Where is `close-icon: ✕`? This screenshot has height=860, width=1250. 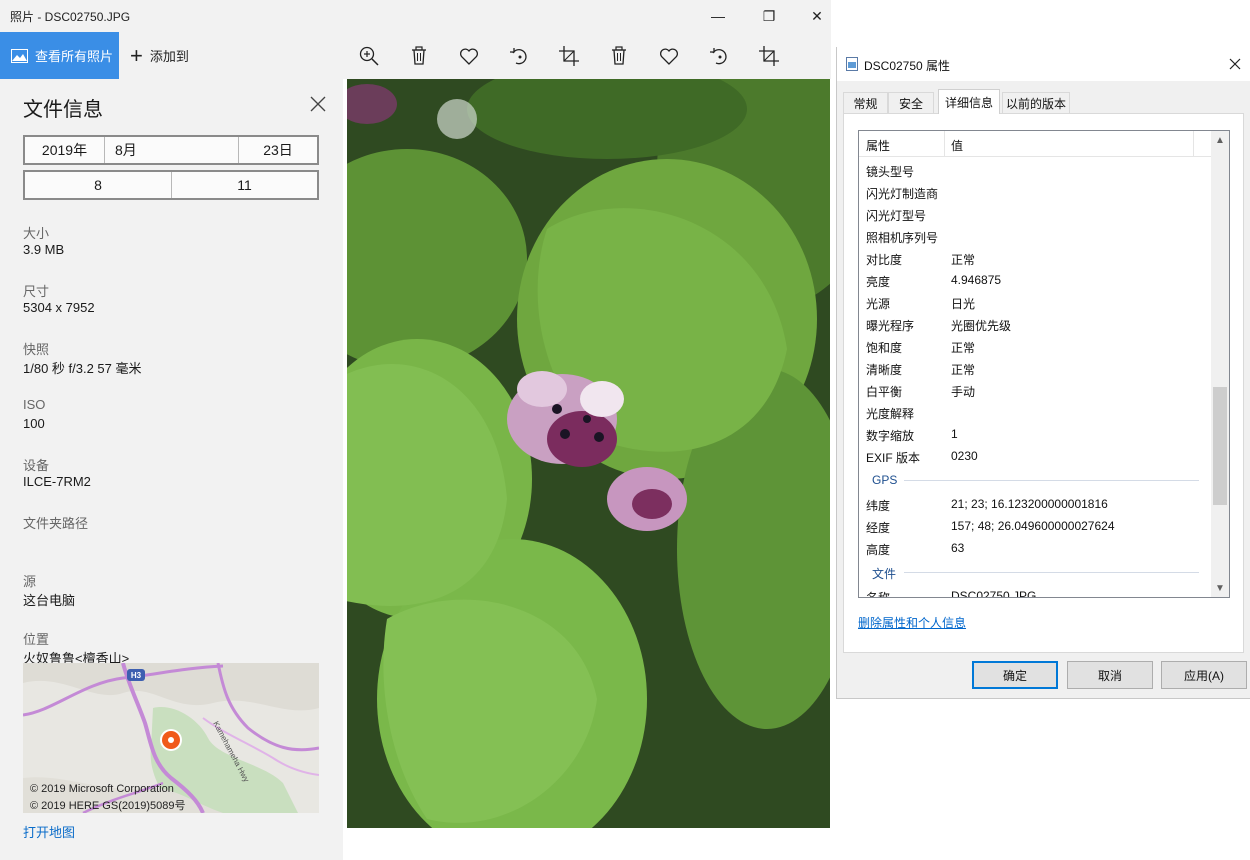 close-icon: ✕ is located at coordinates (817, 15).